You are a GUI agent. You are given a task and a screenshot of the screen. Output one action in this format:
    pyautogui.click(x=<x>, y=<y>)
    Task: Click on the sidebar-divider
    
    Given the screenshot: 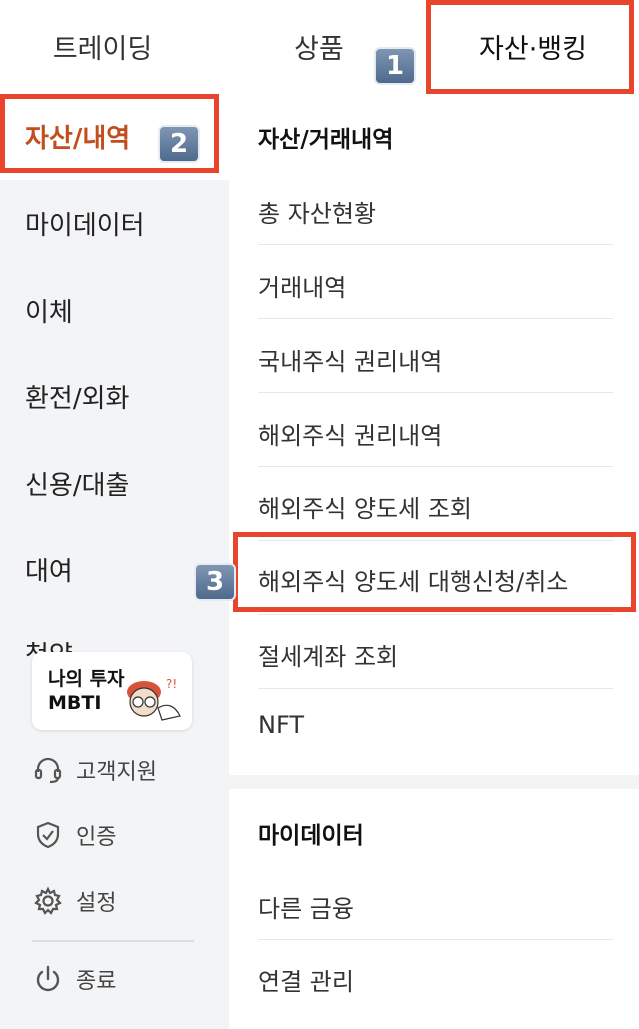 What is the action you would take?
    pyautogui.click(x=113, y=941)
    